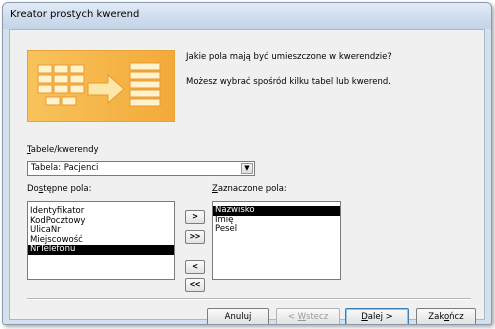 This screenshot has height=329, width=495. What do you see at coordinates (446, 316) in the screenshot?
I see `finish-button: Zakończ` at bounding box center [446, 316].